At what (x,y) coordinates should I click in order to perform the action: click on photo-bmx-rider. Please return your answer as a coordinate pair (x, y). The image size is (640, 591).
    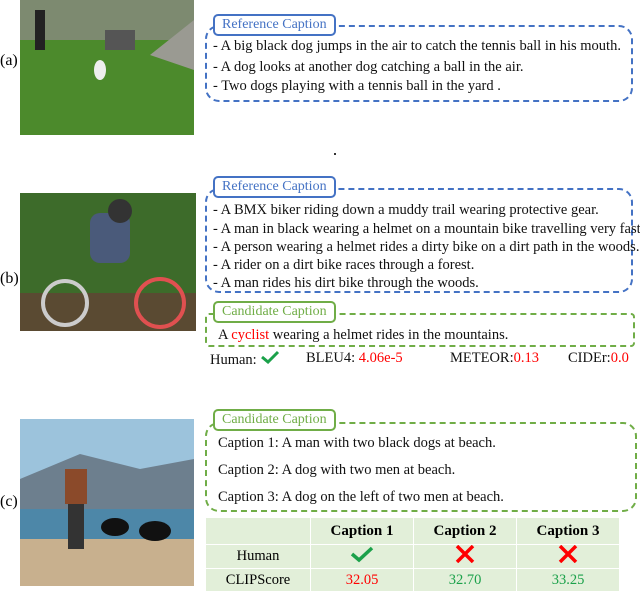
    Looking at the image, I should click on (108, 262).